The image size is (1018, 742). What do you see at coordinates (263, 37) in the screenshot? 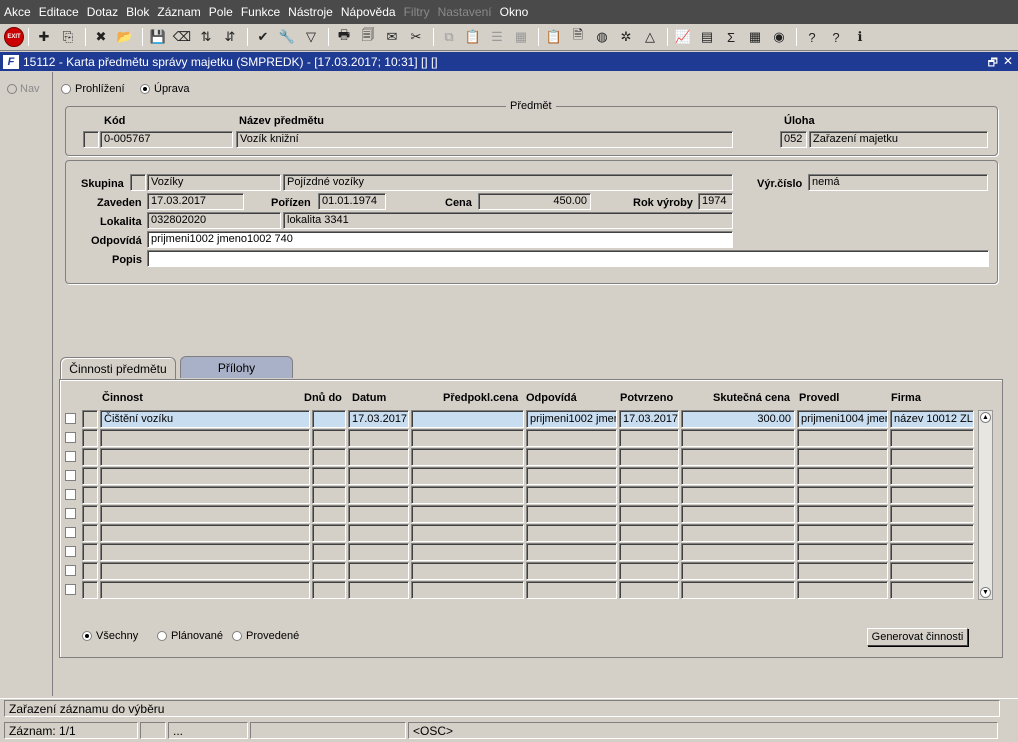
I see `commit-check-icon: ✔` at bounding box center [263, 37].